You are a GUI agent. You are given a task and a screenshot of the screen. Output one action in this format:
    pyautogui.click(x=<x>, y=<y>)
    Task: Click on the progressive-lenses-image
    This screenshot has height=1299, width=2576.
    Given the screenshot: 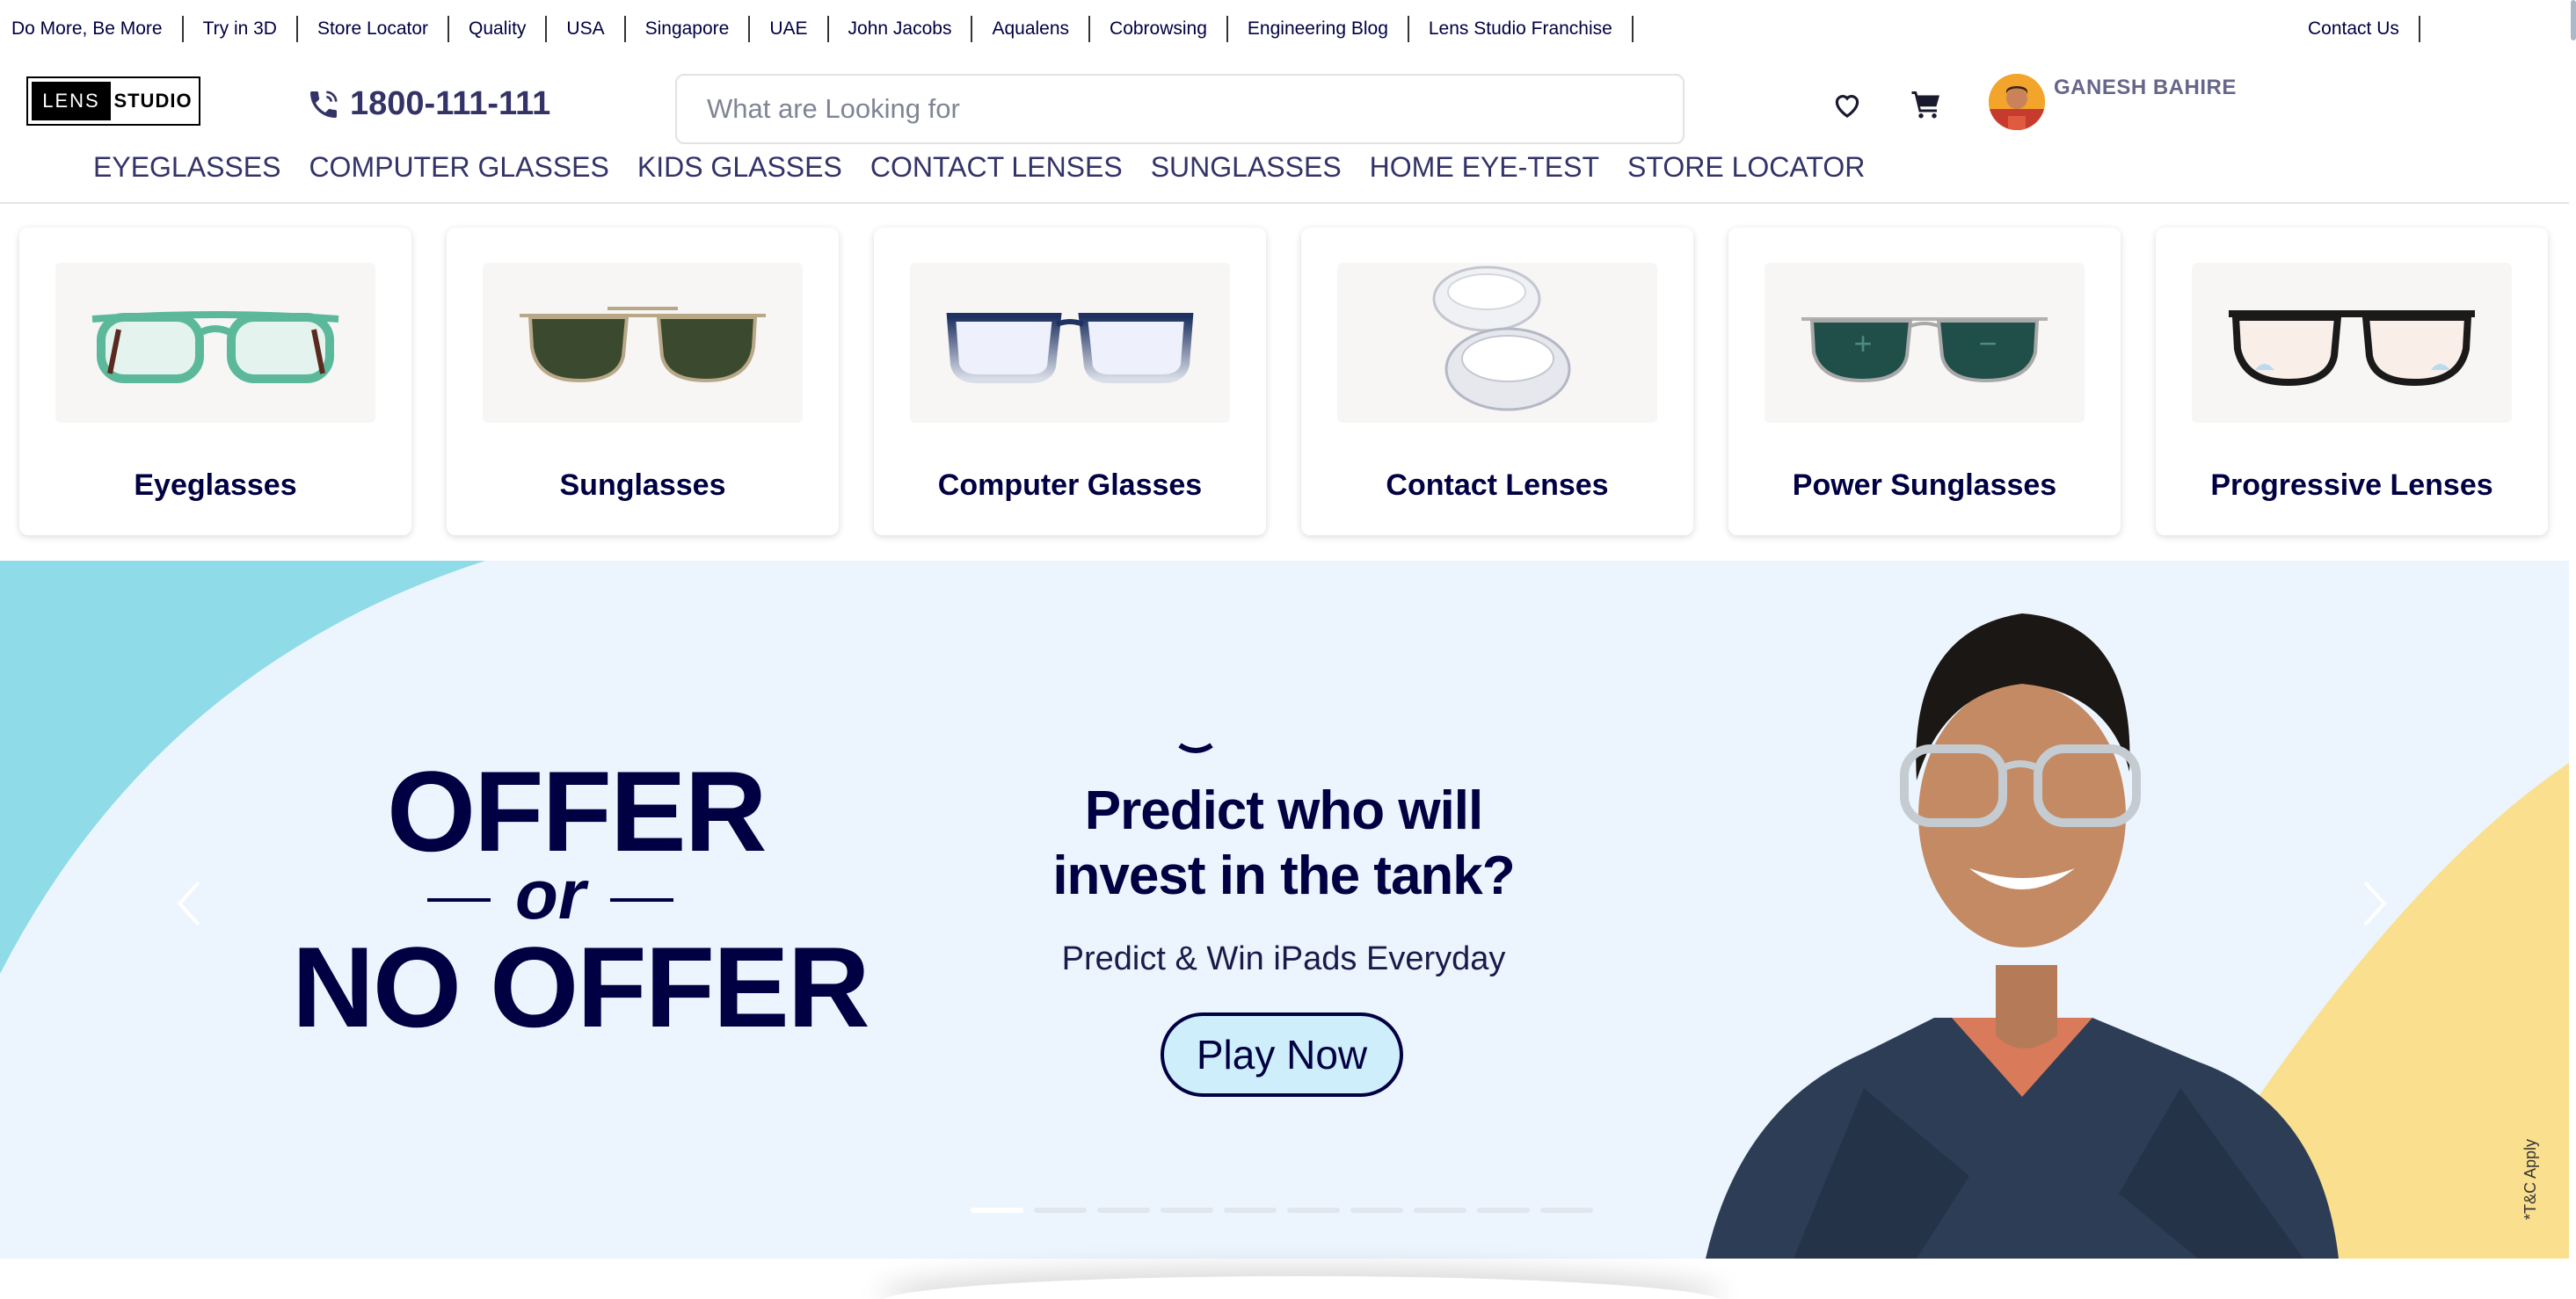 What is the action you would take?
    pyautogui.click(x=2352, y=343)
    